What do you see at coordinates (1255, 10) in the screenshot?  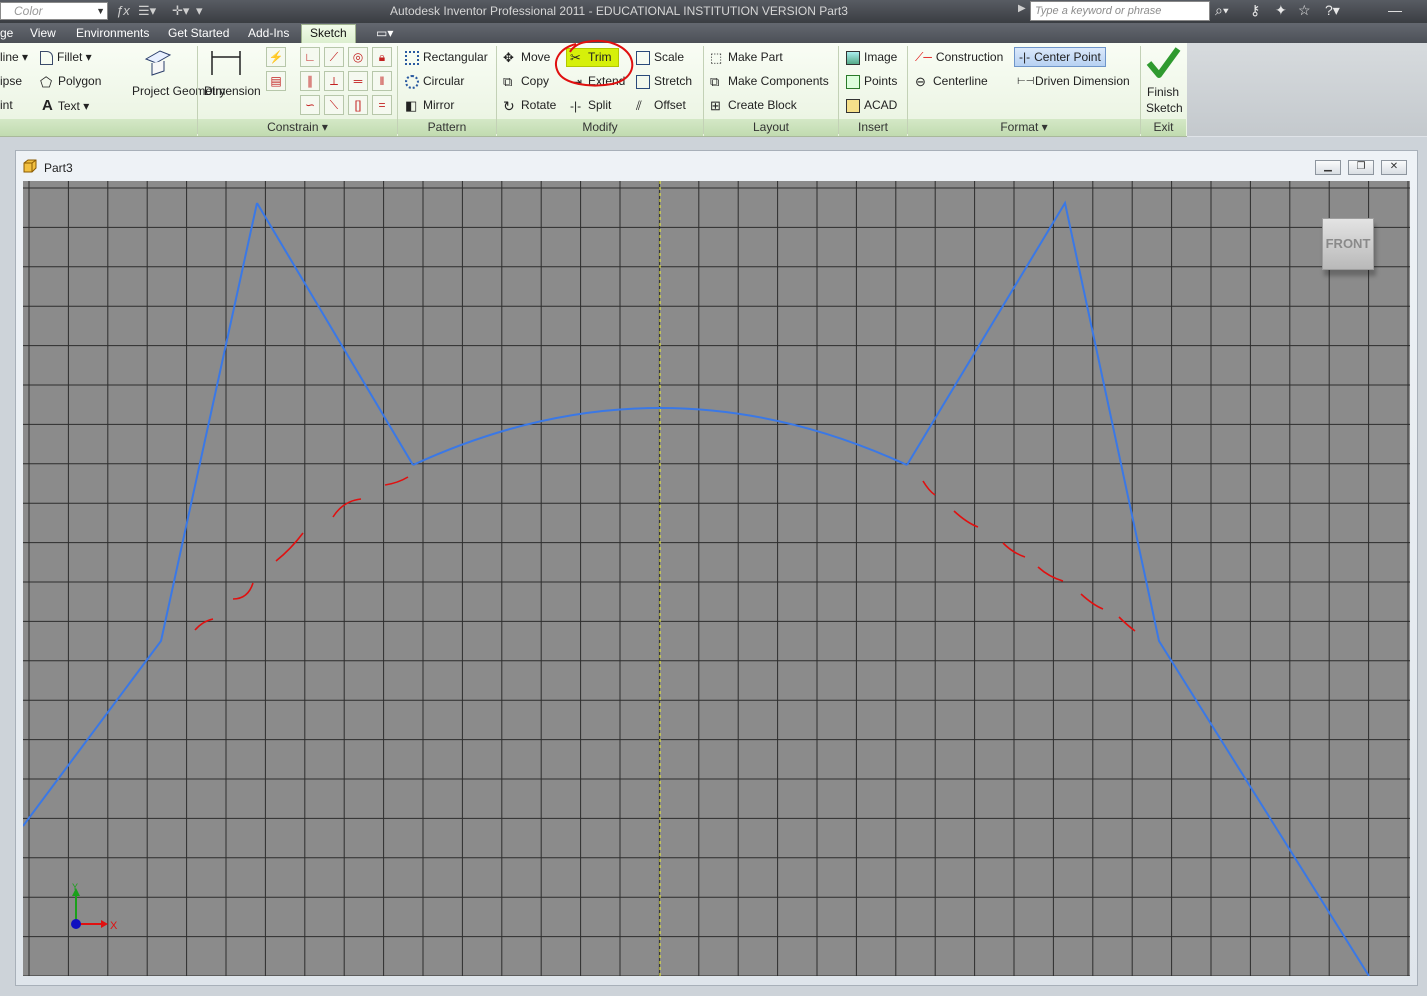 I see `subscription-icon: ⚷` at bounding box center [1255, 10].